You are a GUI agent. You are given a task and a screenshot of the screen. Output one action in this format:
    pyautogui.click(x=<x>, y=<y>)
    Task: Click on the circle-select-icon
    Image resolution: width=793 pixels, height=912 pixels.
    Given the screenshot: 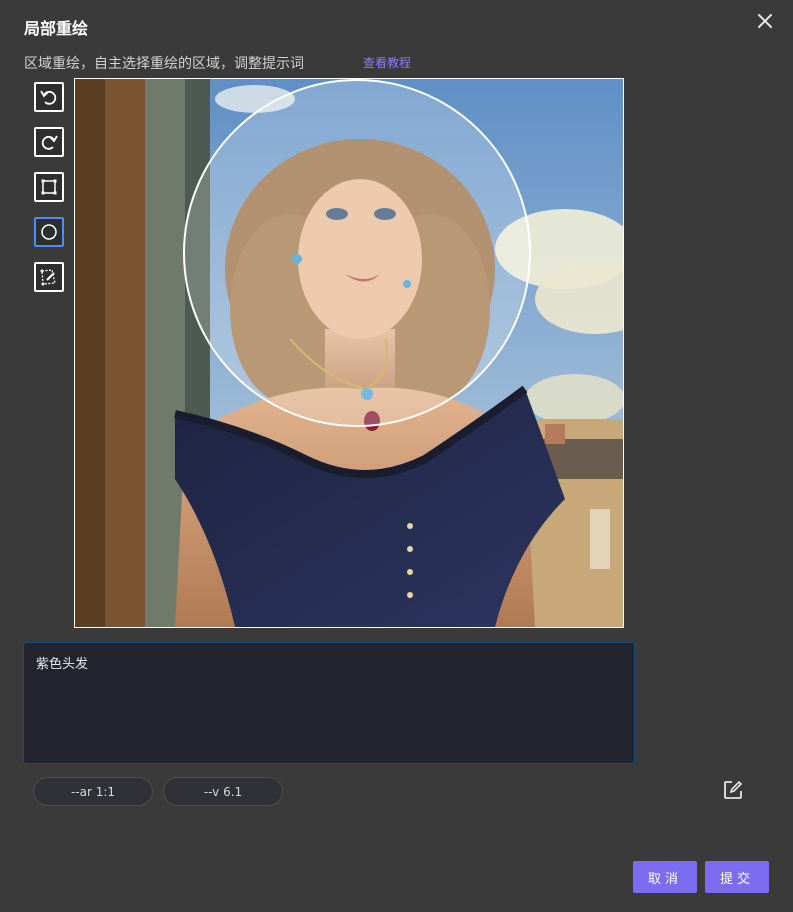 What is the action you would take?
    pyautogui.click(x=49, y=232)
    